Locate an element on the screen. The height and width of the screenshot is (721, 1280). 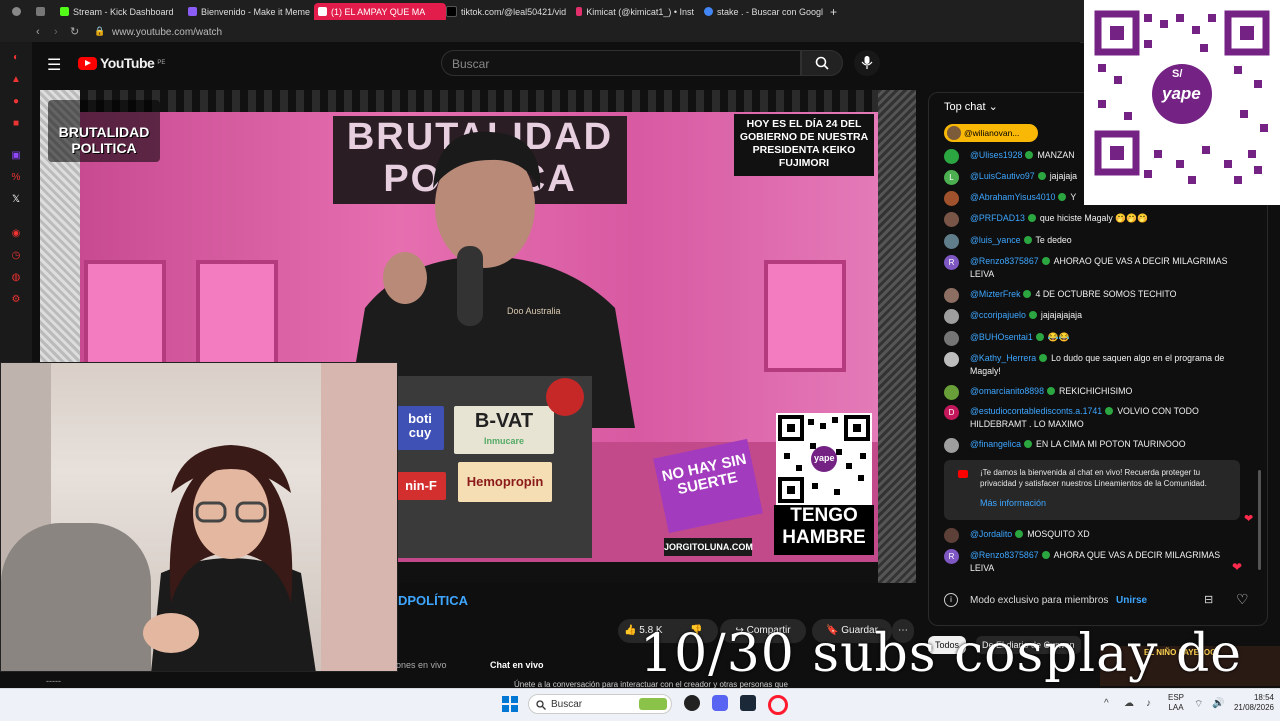
new-tab-button: + is located at coordinates (833, 11).